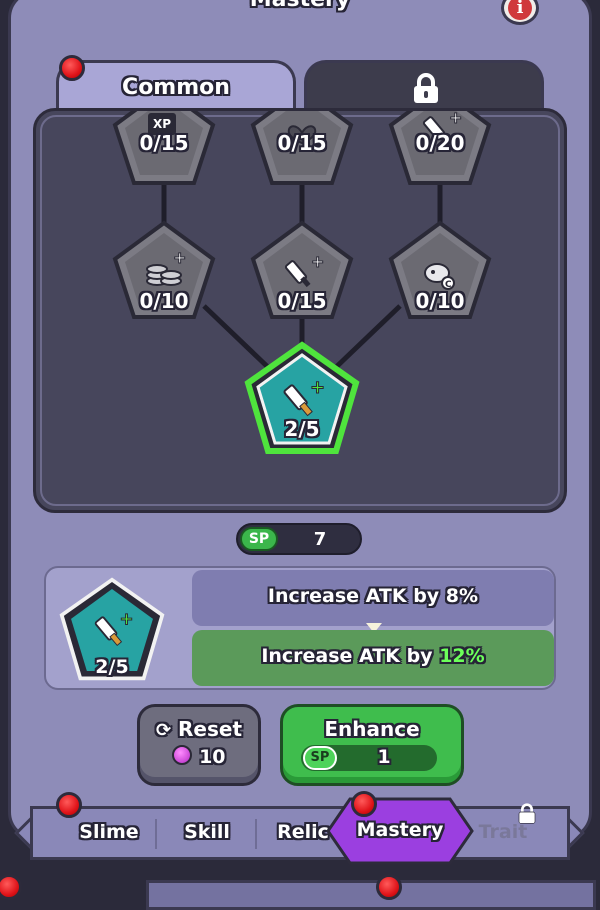 This screenshot has width=600, height=910. I want to click on reset-button: ⟳ Reset 10, so click(199, 745).